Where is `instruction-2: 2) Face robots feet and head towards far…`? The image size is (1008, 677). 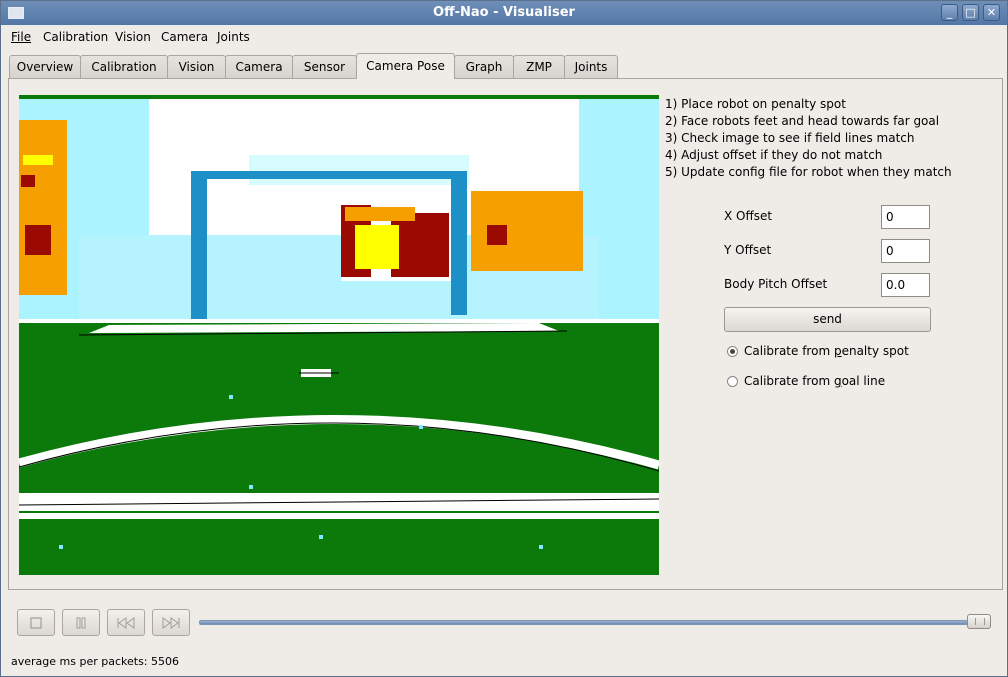
instruction-2: 2) Face robots feet and head towards far… is located at coordinates (802, 121).